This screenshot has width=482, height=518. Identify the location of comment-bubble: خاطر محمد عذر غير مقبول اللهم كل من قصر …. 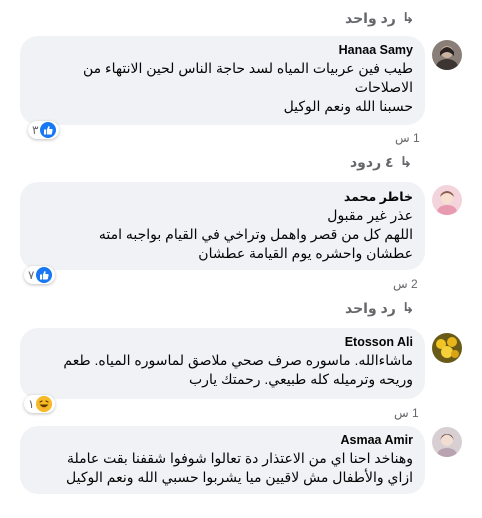
(222, 226).